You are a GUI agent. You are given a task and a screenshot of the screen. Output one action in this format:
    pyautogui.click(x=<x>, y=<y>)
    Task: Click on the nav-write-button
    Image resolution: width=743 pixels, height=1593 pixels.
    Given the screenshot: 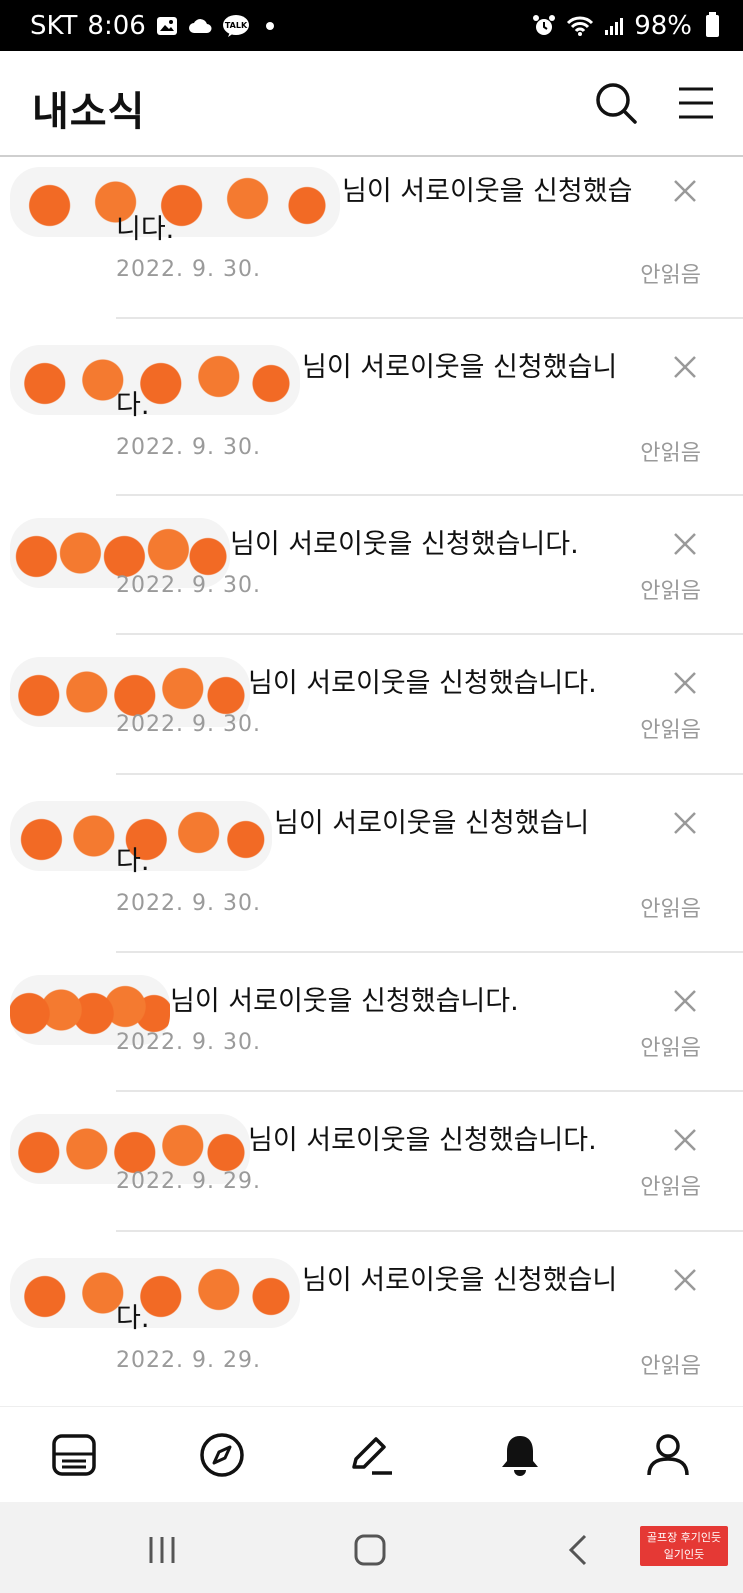 What is the action you would take?
    pyautogui.click(x=371, y=1455)
    